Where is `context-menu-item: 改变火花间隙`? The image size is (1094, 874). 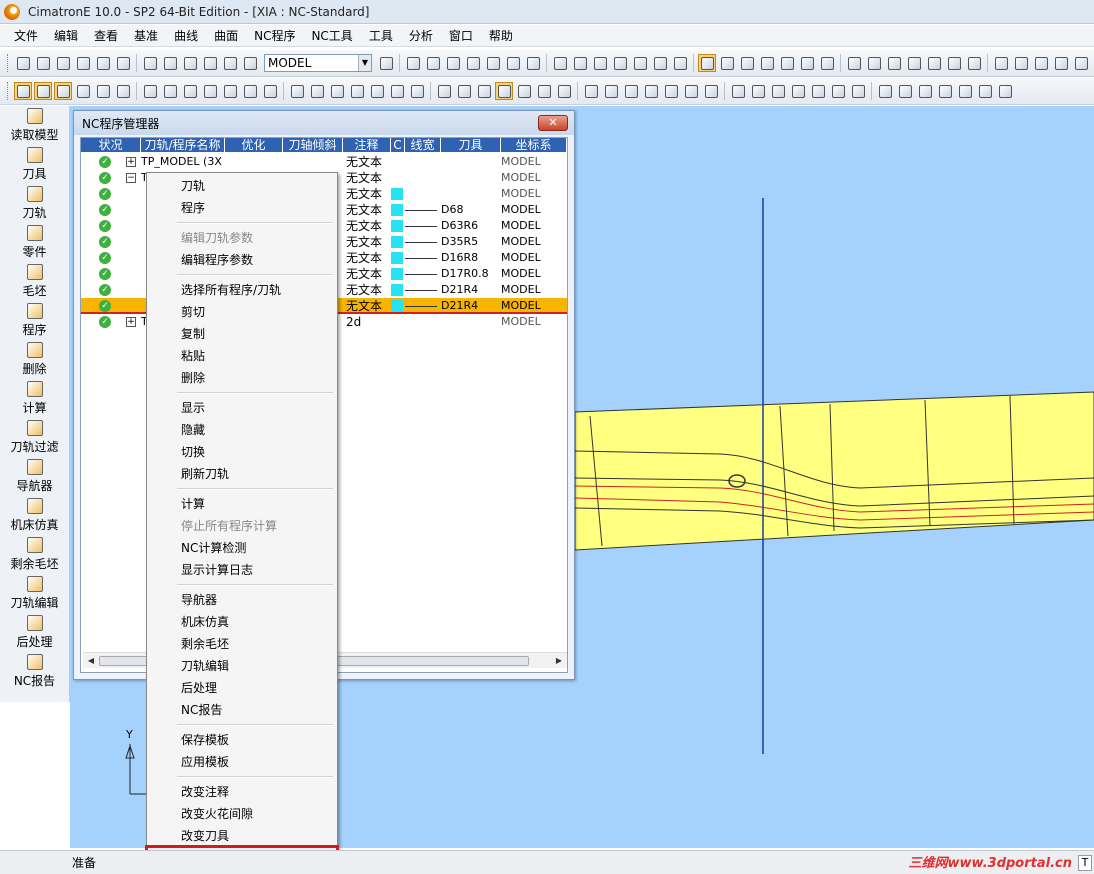
context-menu-item: 改变火花间隙 is located at coordinates (242, 814).